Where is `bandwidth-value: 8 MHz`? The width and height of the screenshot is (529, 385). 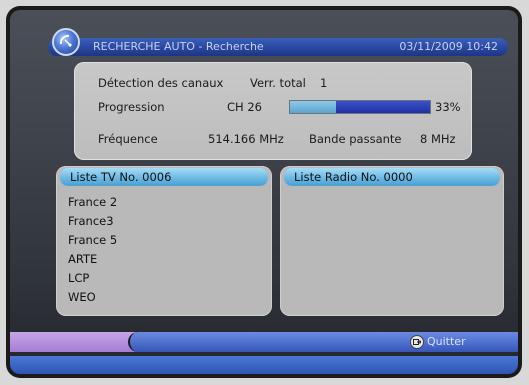
bandwidth-value: 8 MHz is located at coordinates (438, 139).